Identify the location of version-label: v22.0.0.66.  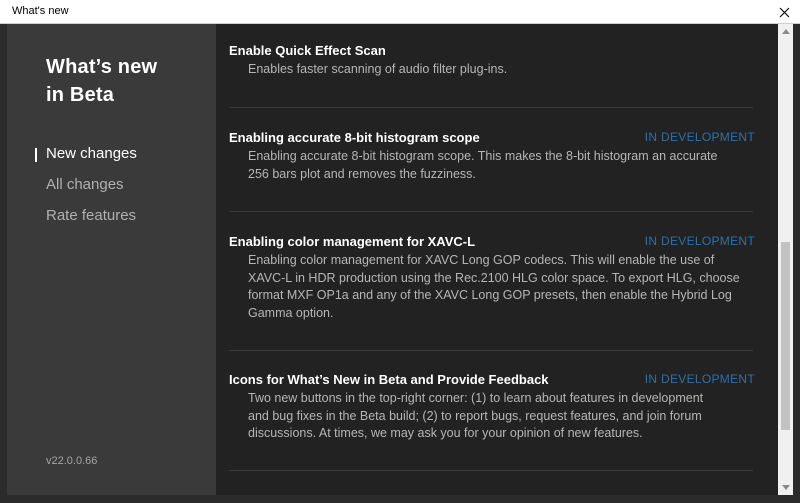
(72, 461).